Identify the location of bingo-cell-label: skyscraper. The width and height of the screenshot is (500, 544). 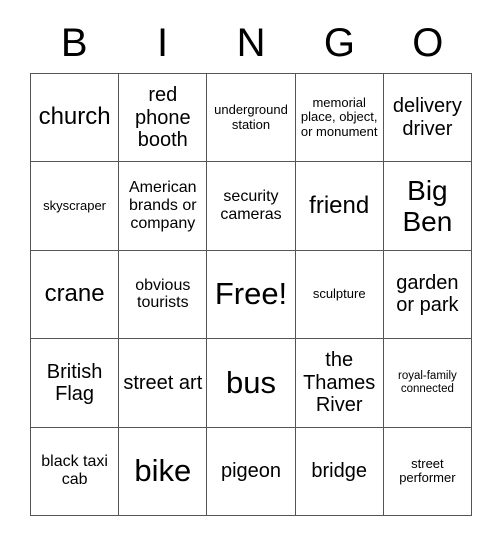
(75, 205).